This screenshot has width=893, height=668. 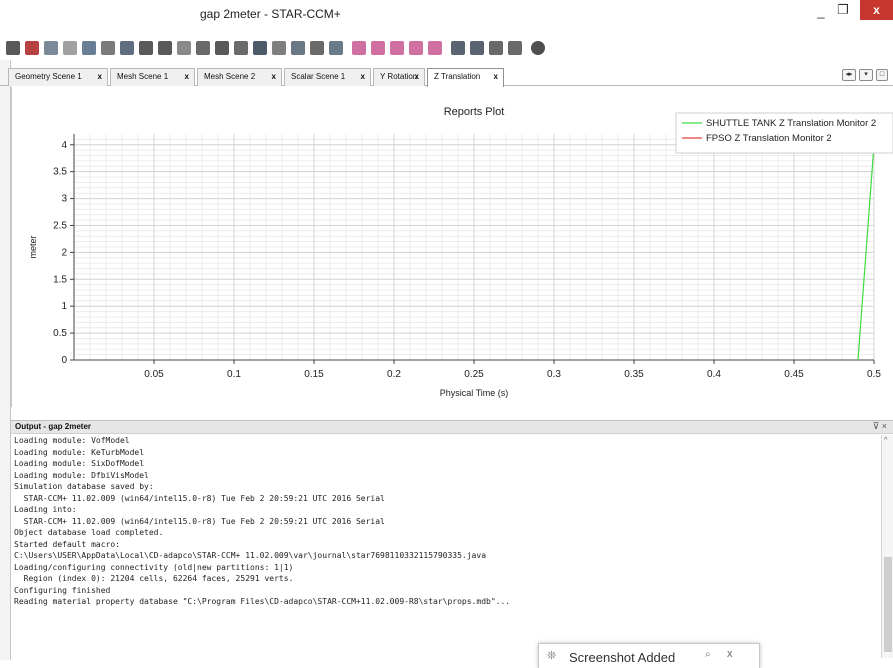 What do you see at coordinates (184, 48) in the screenshot?
I see `object-icon` at bounding box center [184, 48].